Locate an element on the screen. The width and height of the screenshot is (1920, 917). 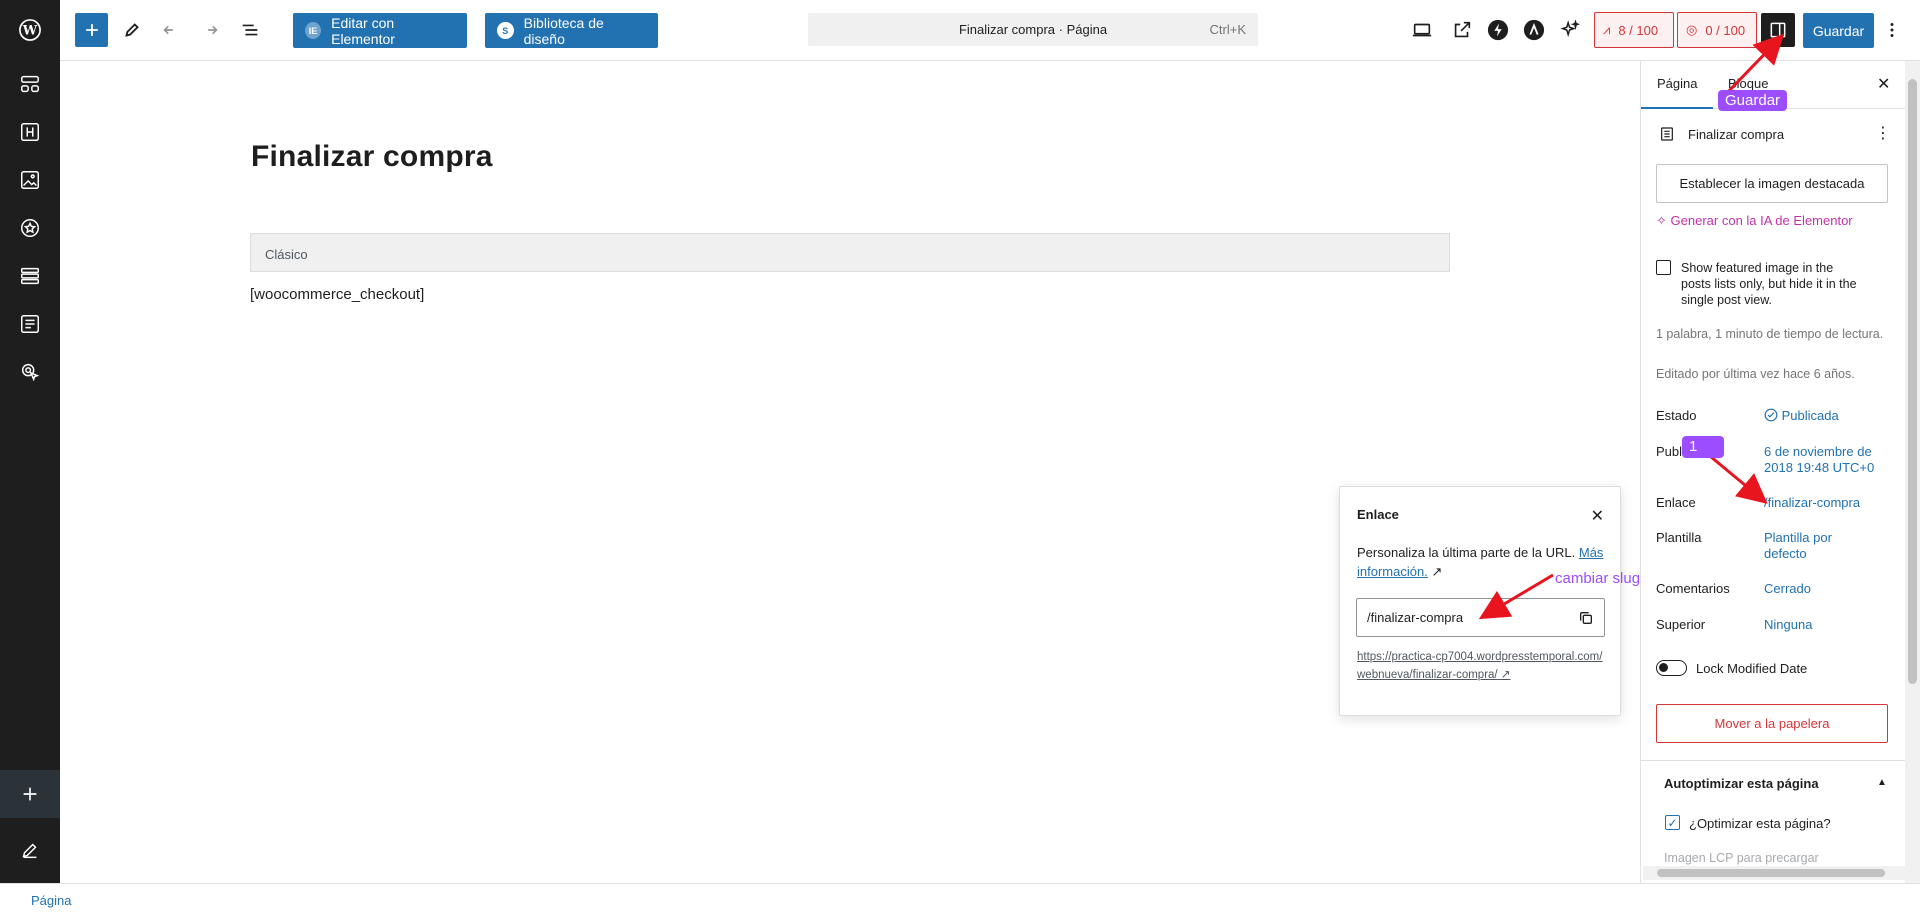
view-page-button is located at coordinates (1462, 30).